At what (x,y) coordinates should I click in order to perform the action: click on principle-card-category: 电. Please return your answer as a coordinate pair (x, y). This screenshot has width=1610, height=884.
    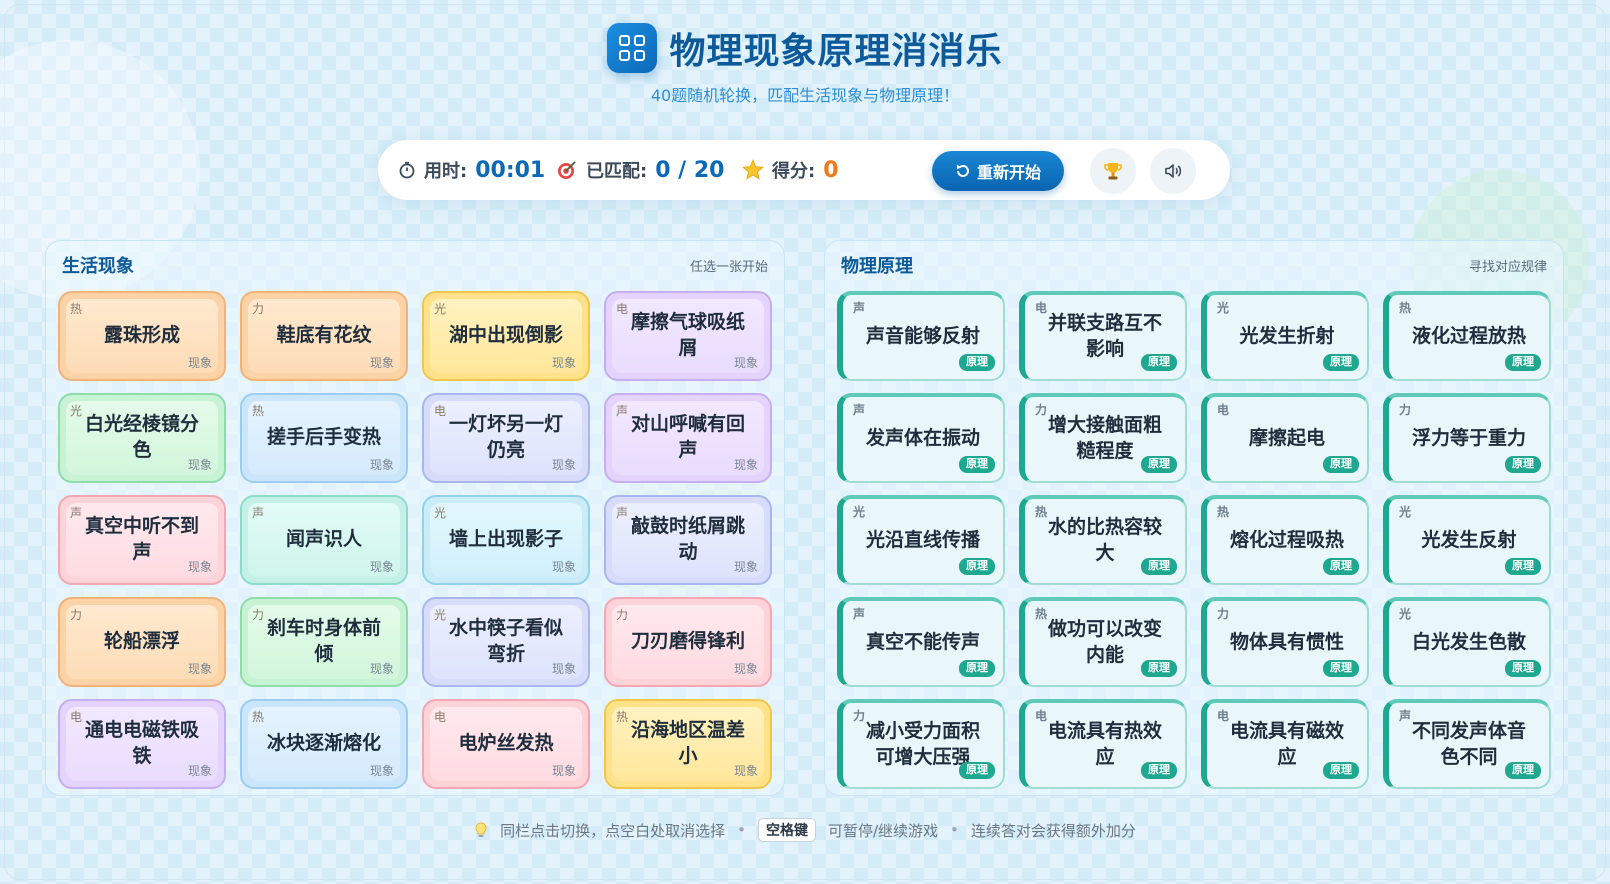
    Looking at the image, I should click on (1041, 716).